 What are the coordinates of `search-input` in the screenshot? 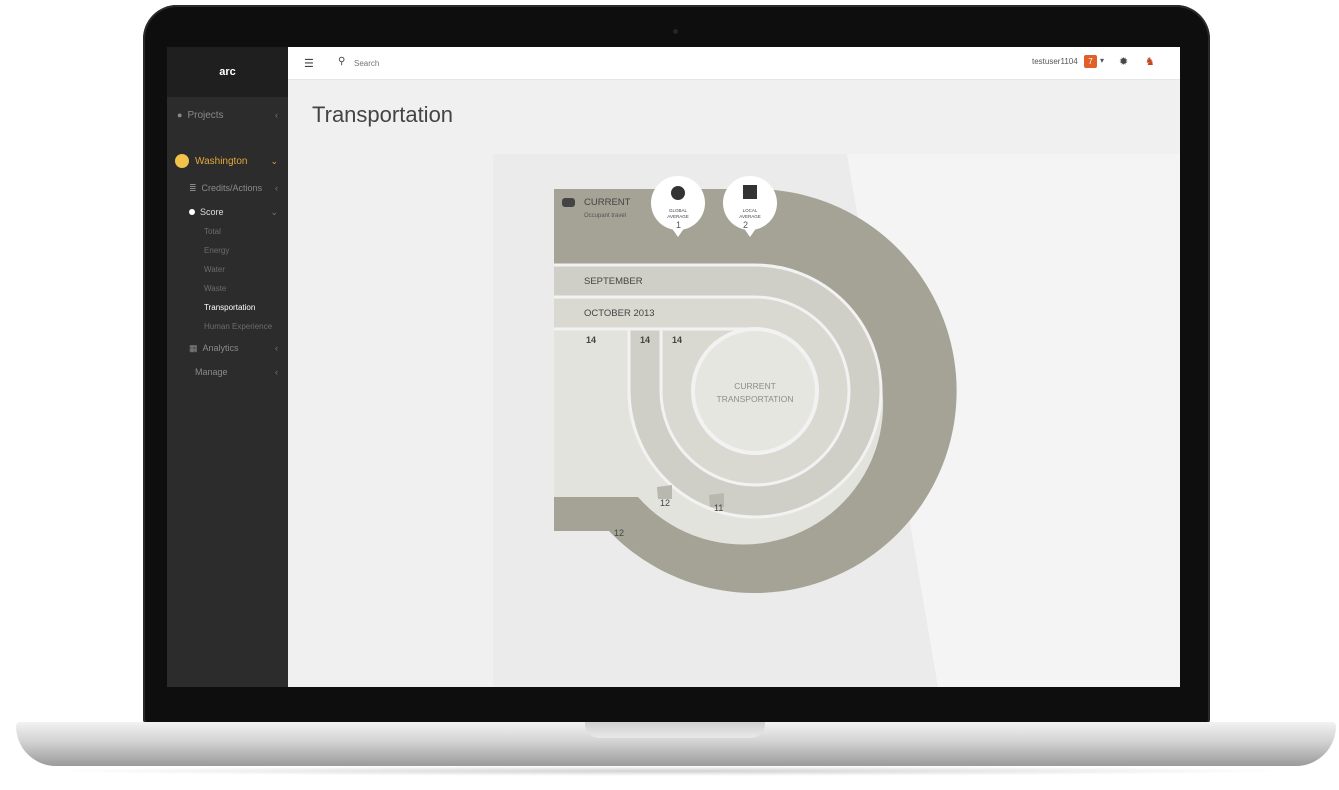 It's located at (424, 63).